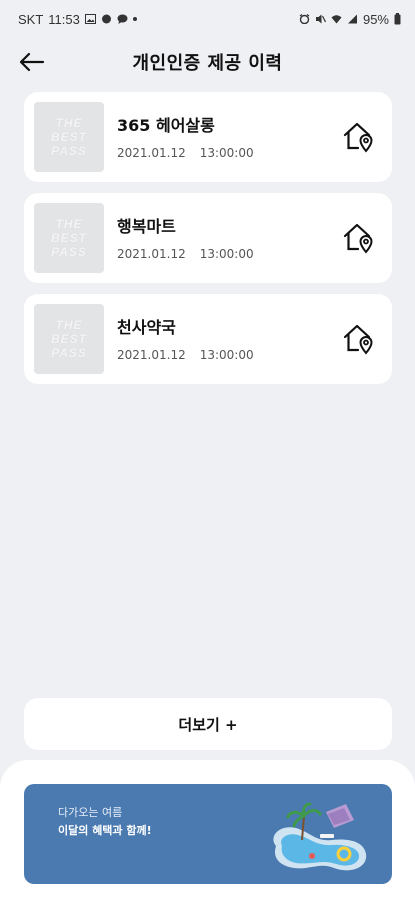 The width and height of the screenshot is (415, 900). What do you see at coordinates (375, 19) in the screenshot?
I see `battery-level: 95%` at bounding box center [375, 19].